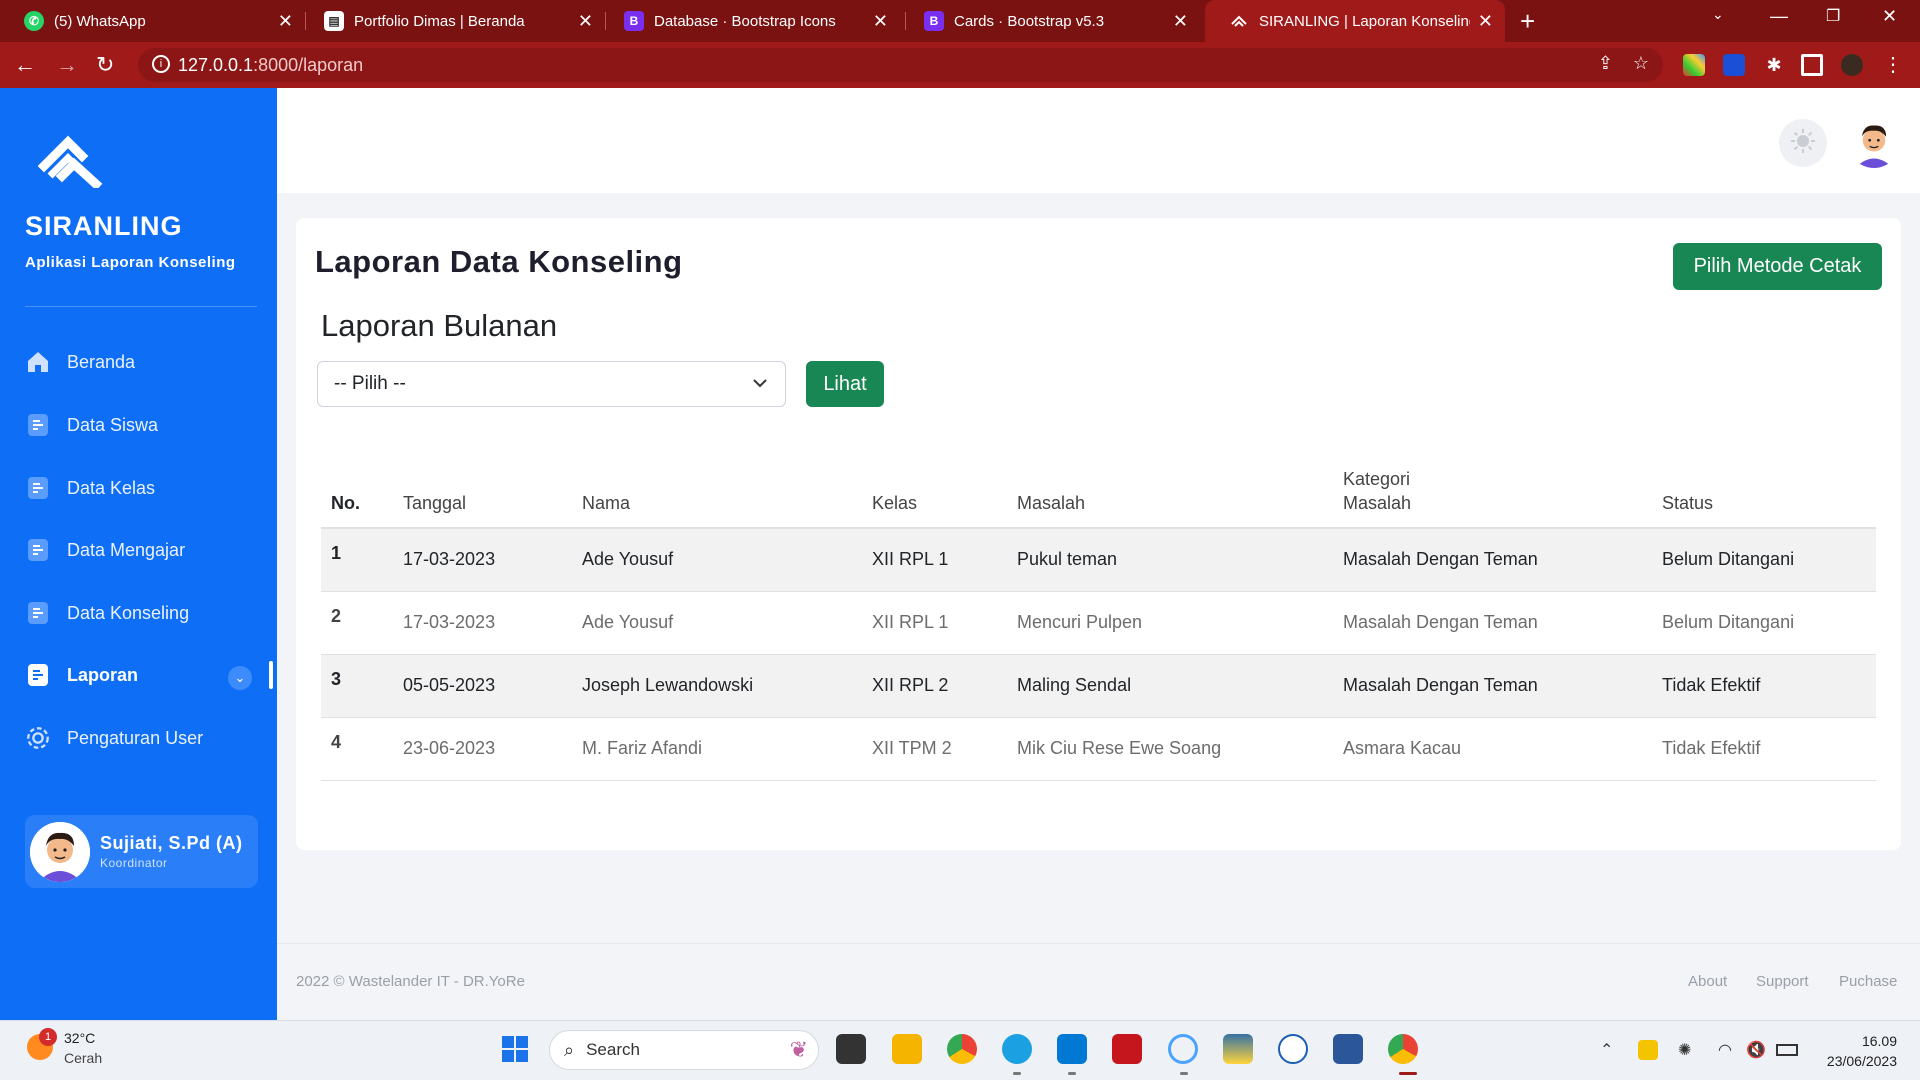  What do you see at coordinates (141, 851) in the screenshot?
I see `sidebar-user-card: Sujiati, S.Pd (A) Koordinator` at bounding box center [141, 851].